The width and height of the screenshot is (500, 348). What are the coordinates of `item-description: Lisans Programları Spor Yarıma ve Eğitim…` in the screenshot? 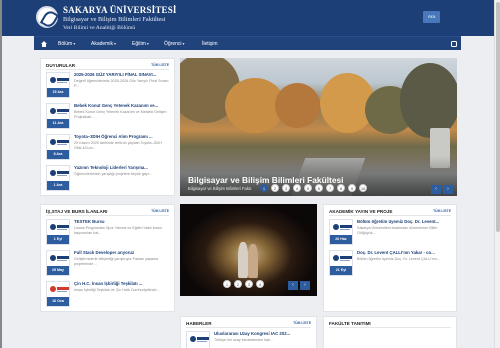 It's located at (118, 231).